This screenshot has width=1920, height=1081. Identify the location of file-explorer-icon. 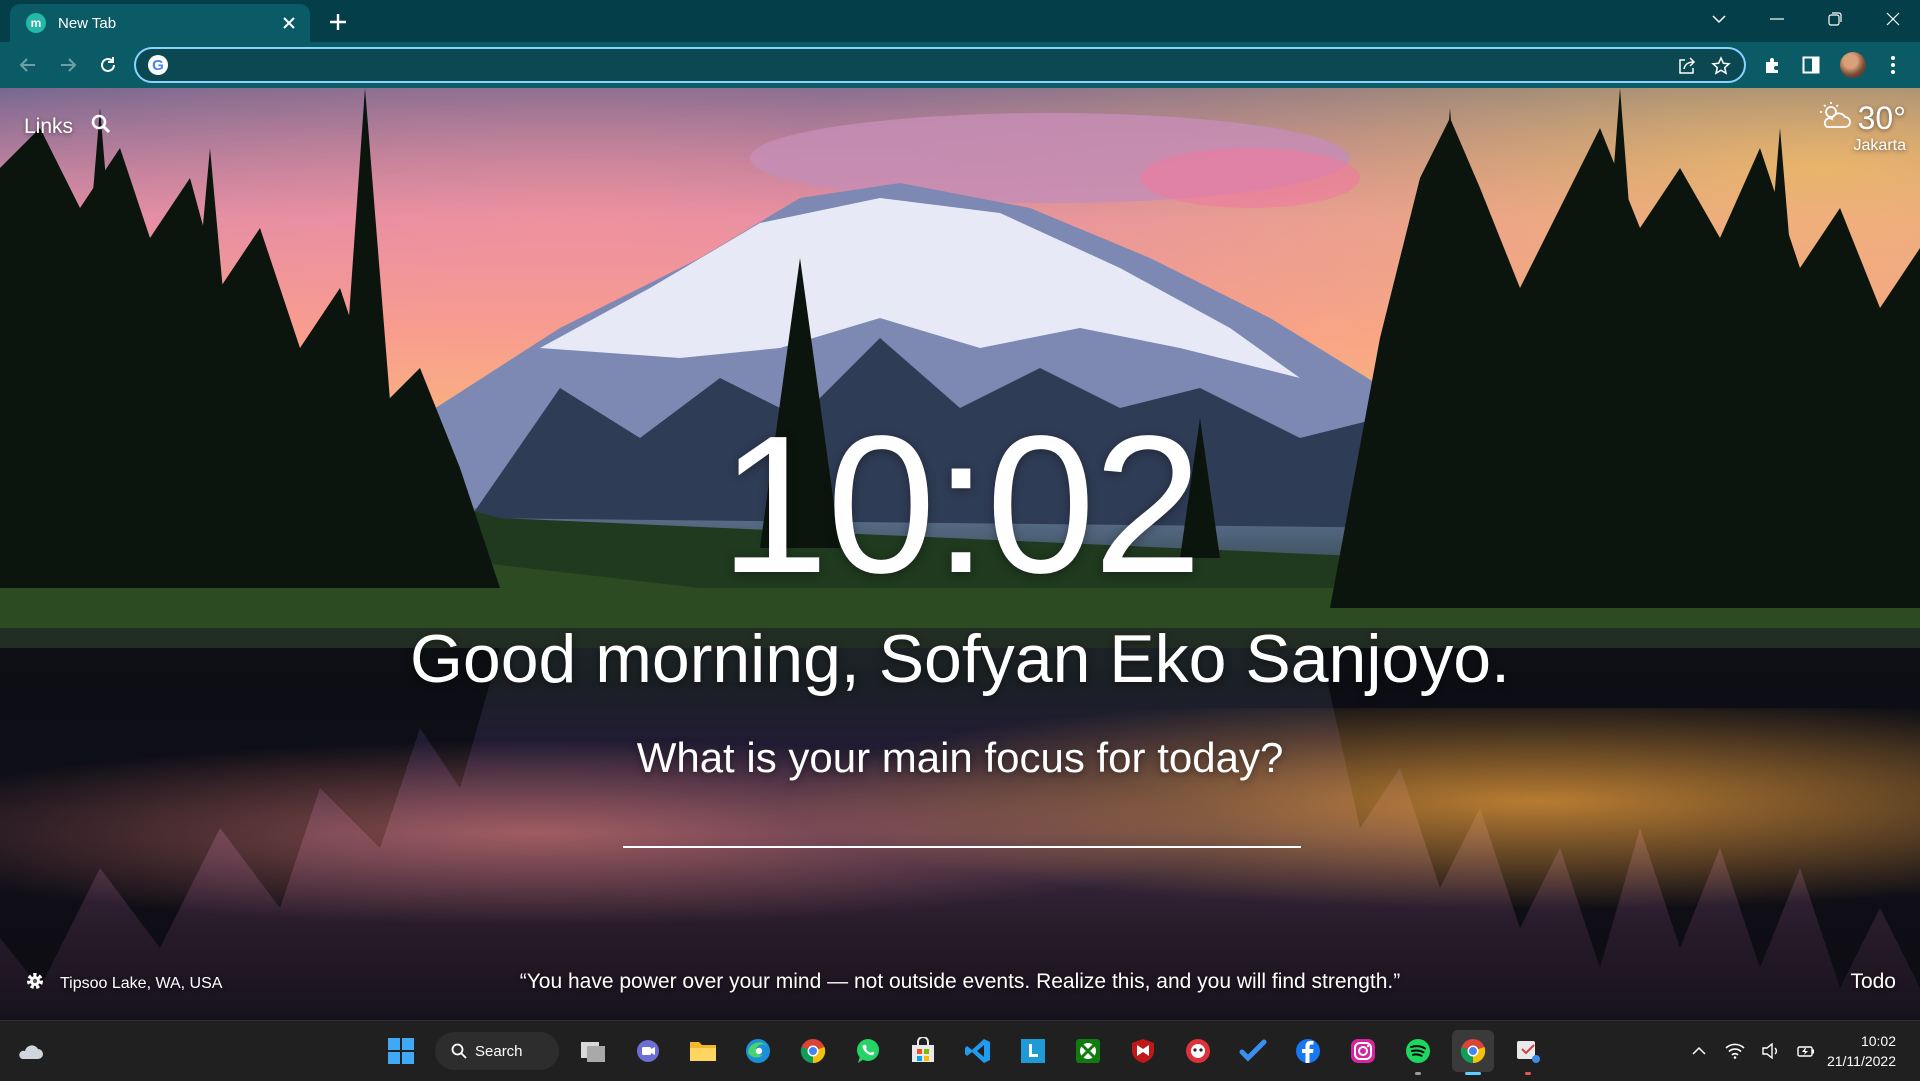
(703, 1051).